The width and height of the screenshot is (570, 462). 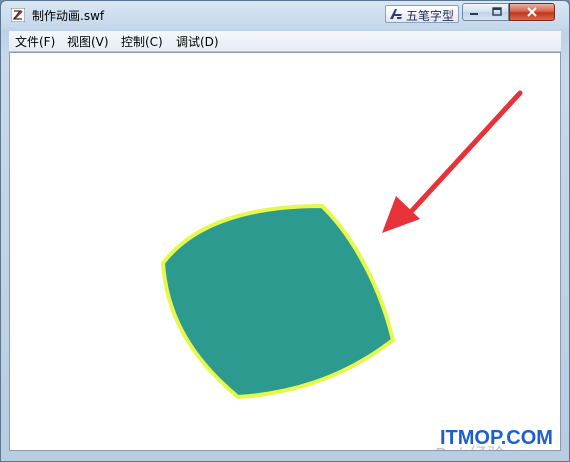 I want to click on red-arrow, so click(x=452, y=161).